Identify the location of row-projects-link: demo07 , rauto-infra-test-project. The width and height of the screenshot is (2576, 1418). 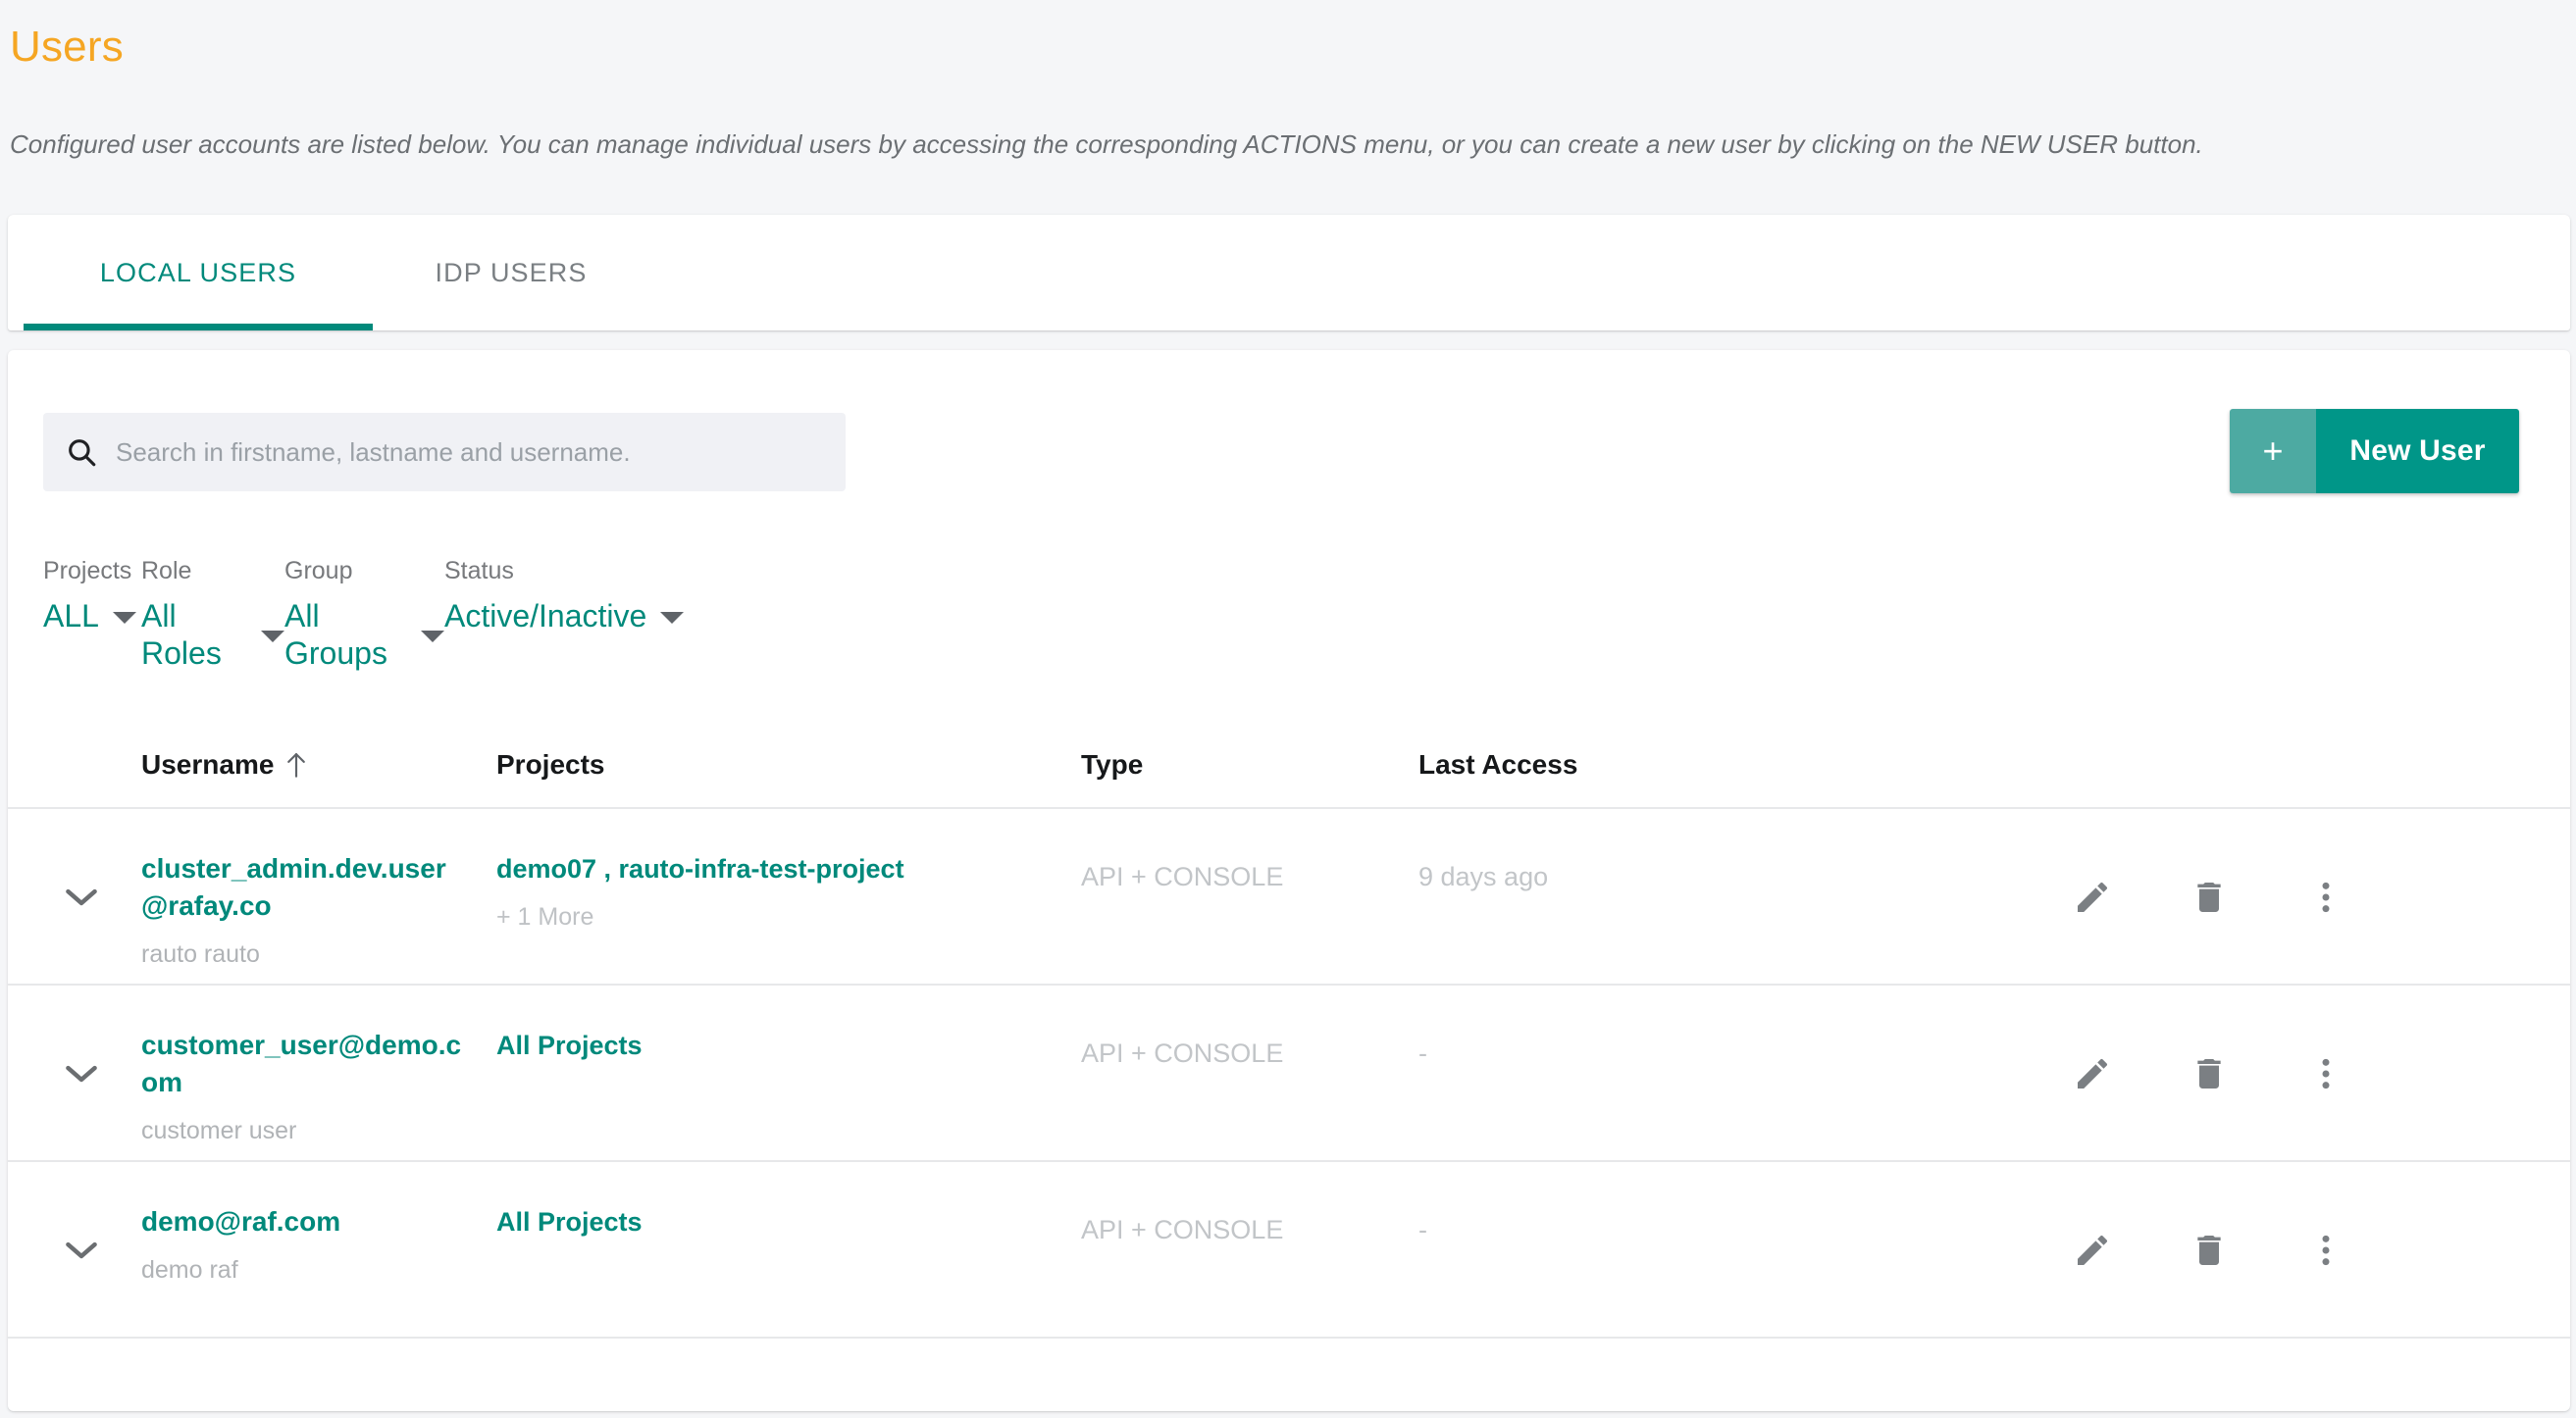
(788, 868).